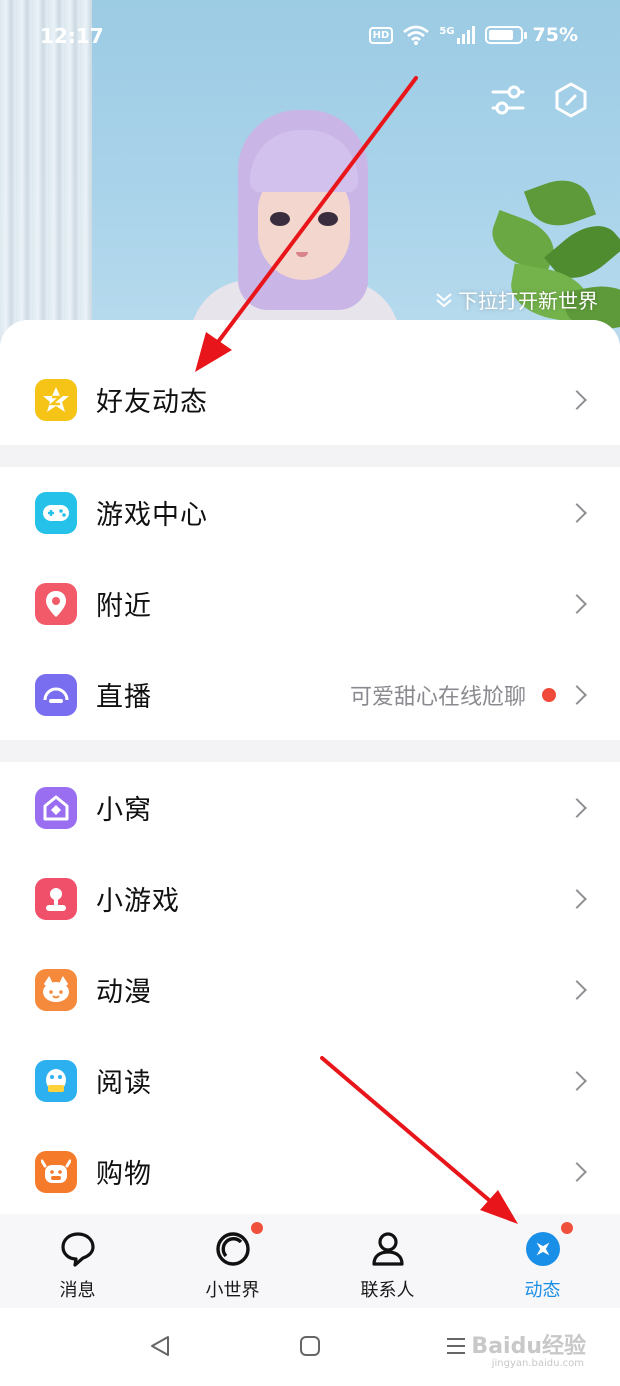 The width and height of the screenshot is (620, 1386). What do you see at coordinates (124, 606) in the screenshot?
I see `menu-item-label: 附近` at bounding box center [124, 606].